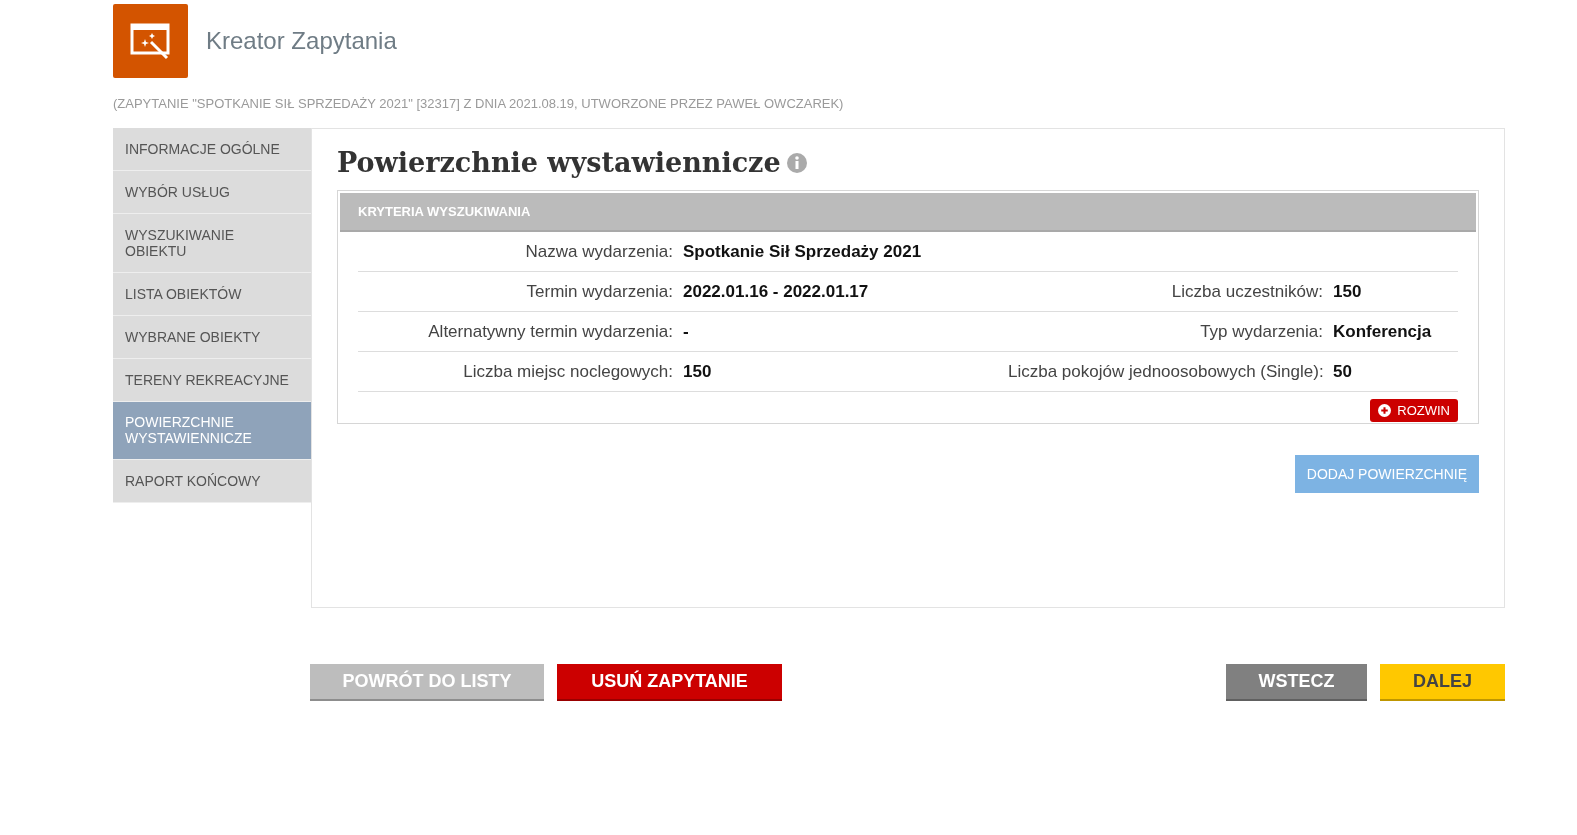  What do you see at coordinates (1385, 410) in the screenshot?
I see `plus-icon` at bounding box center [1385, 410].